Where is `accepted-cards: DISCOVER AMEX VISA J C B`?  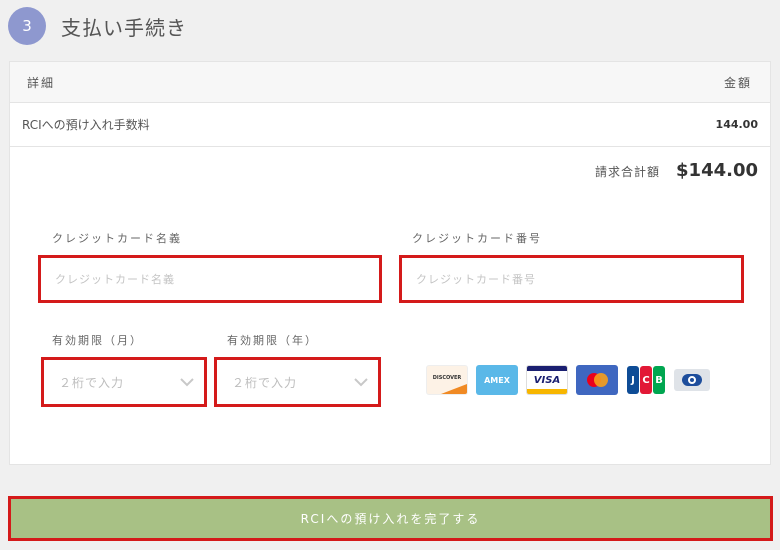
accepted-cards: DISCOVER AMEX VISA J C B is located at coordinates (568, 380).